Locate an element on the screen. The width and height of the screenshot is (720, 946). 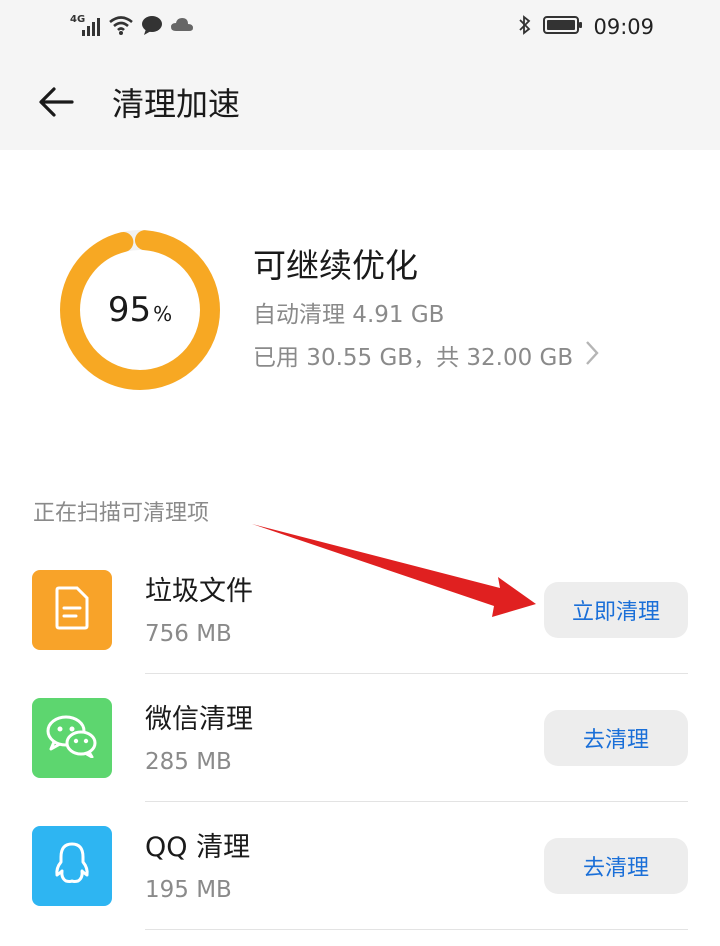
status-bar: 4G 09:09 is located at coordinates (360, 28).